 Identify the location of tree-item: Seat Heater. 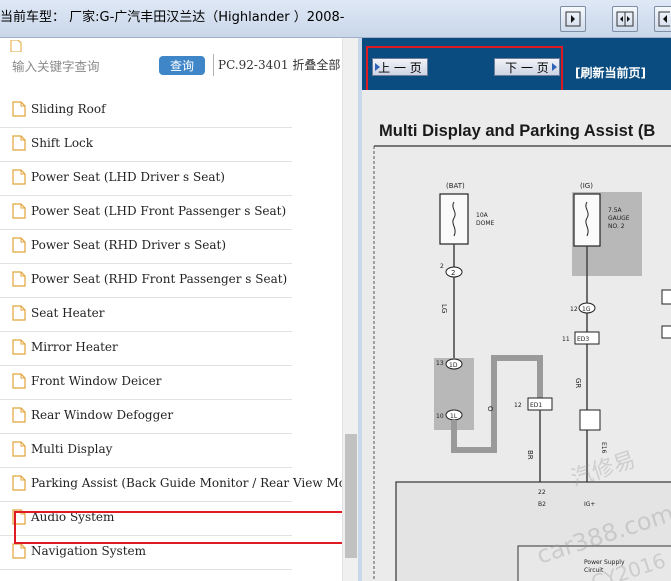
(171, 315).